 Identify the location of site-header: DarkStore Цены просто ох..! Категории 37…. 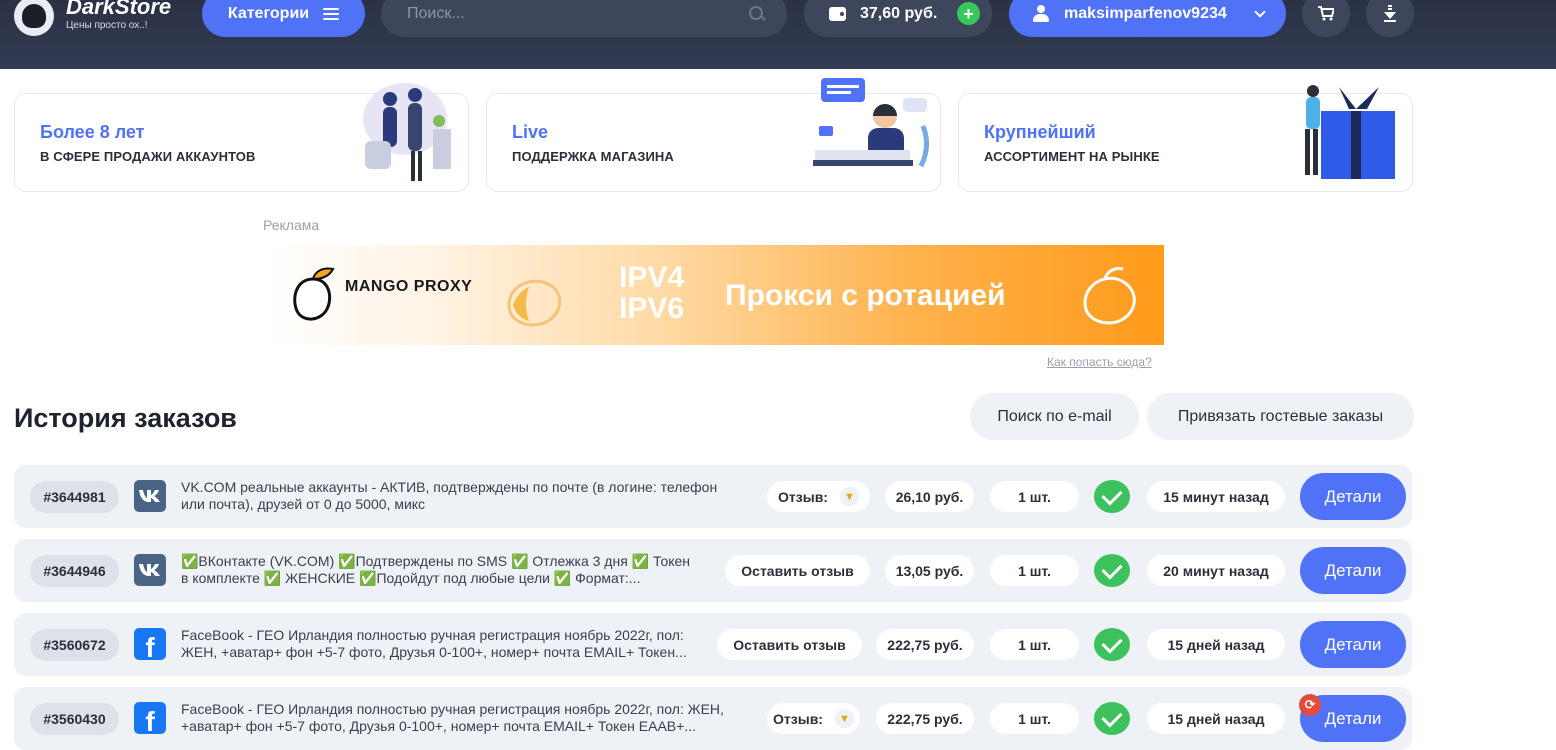
(778, 34).